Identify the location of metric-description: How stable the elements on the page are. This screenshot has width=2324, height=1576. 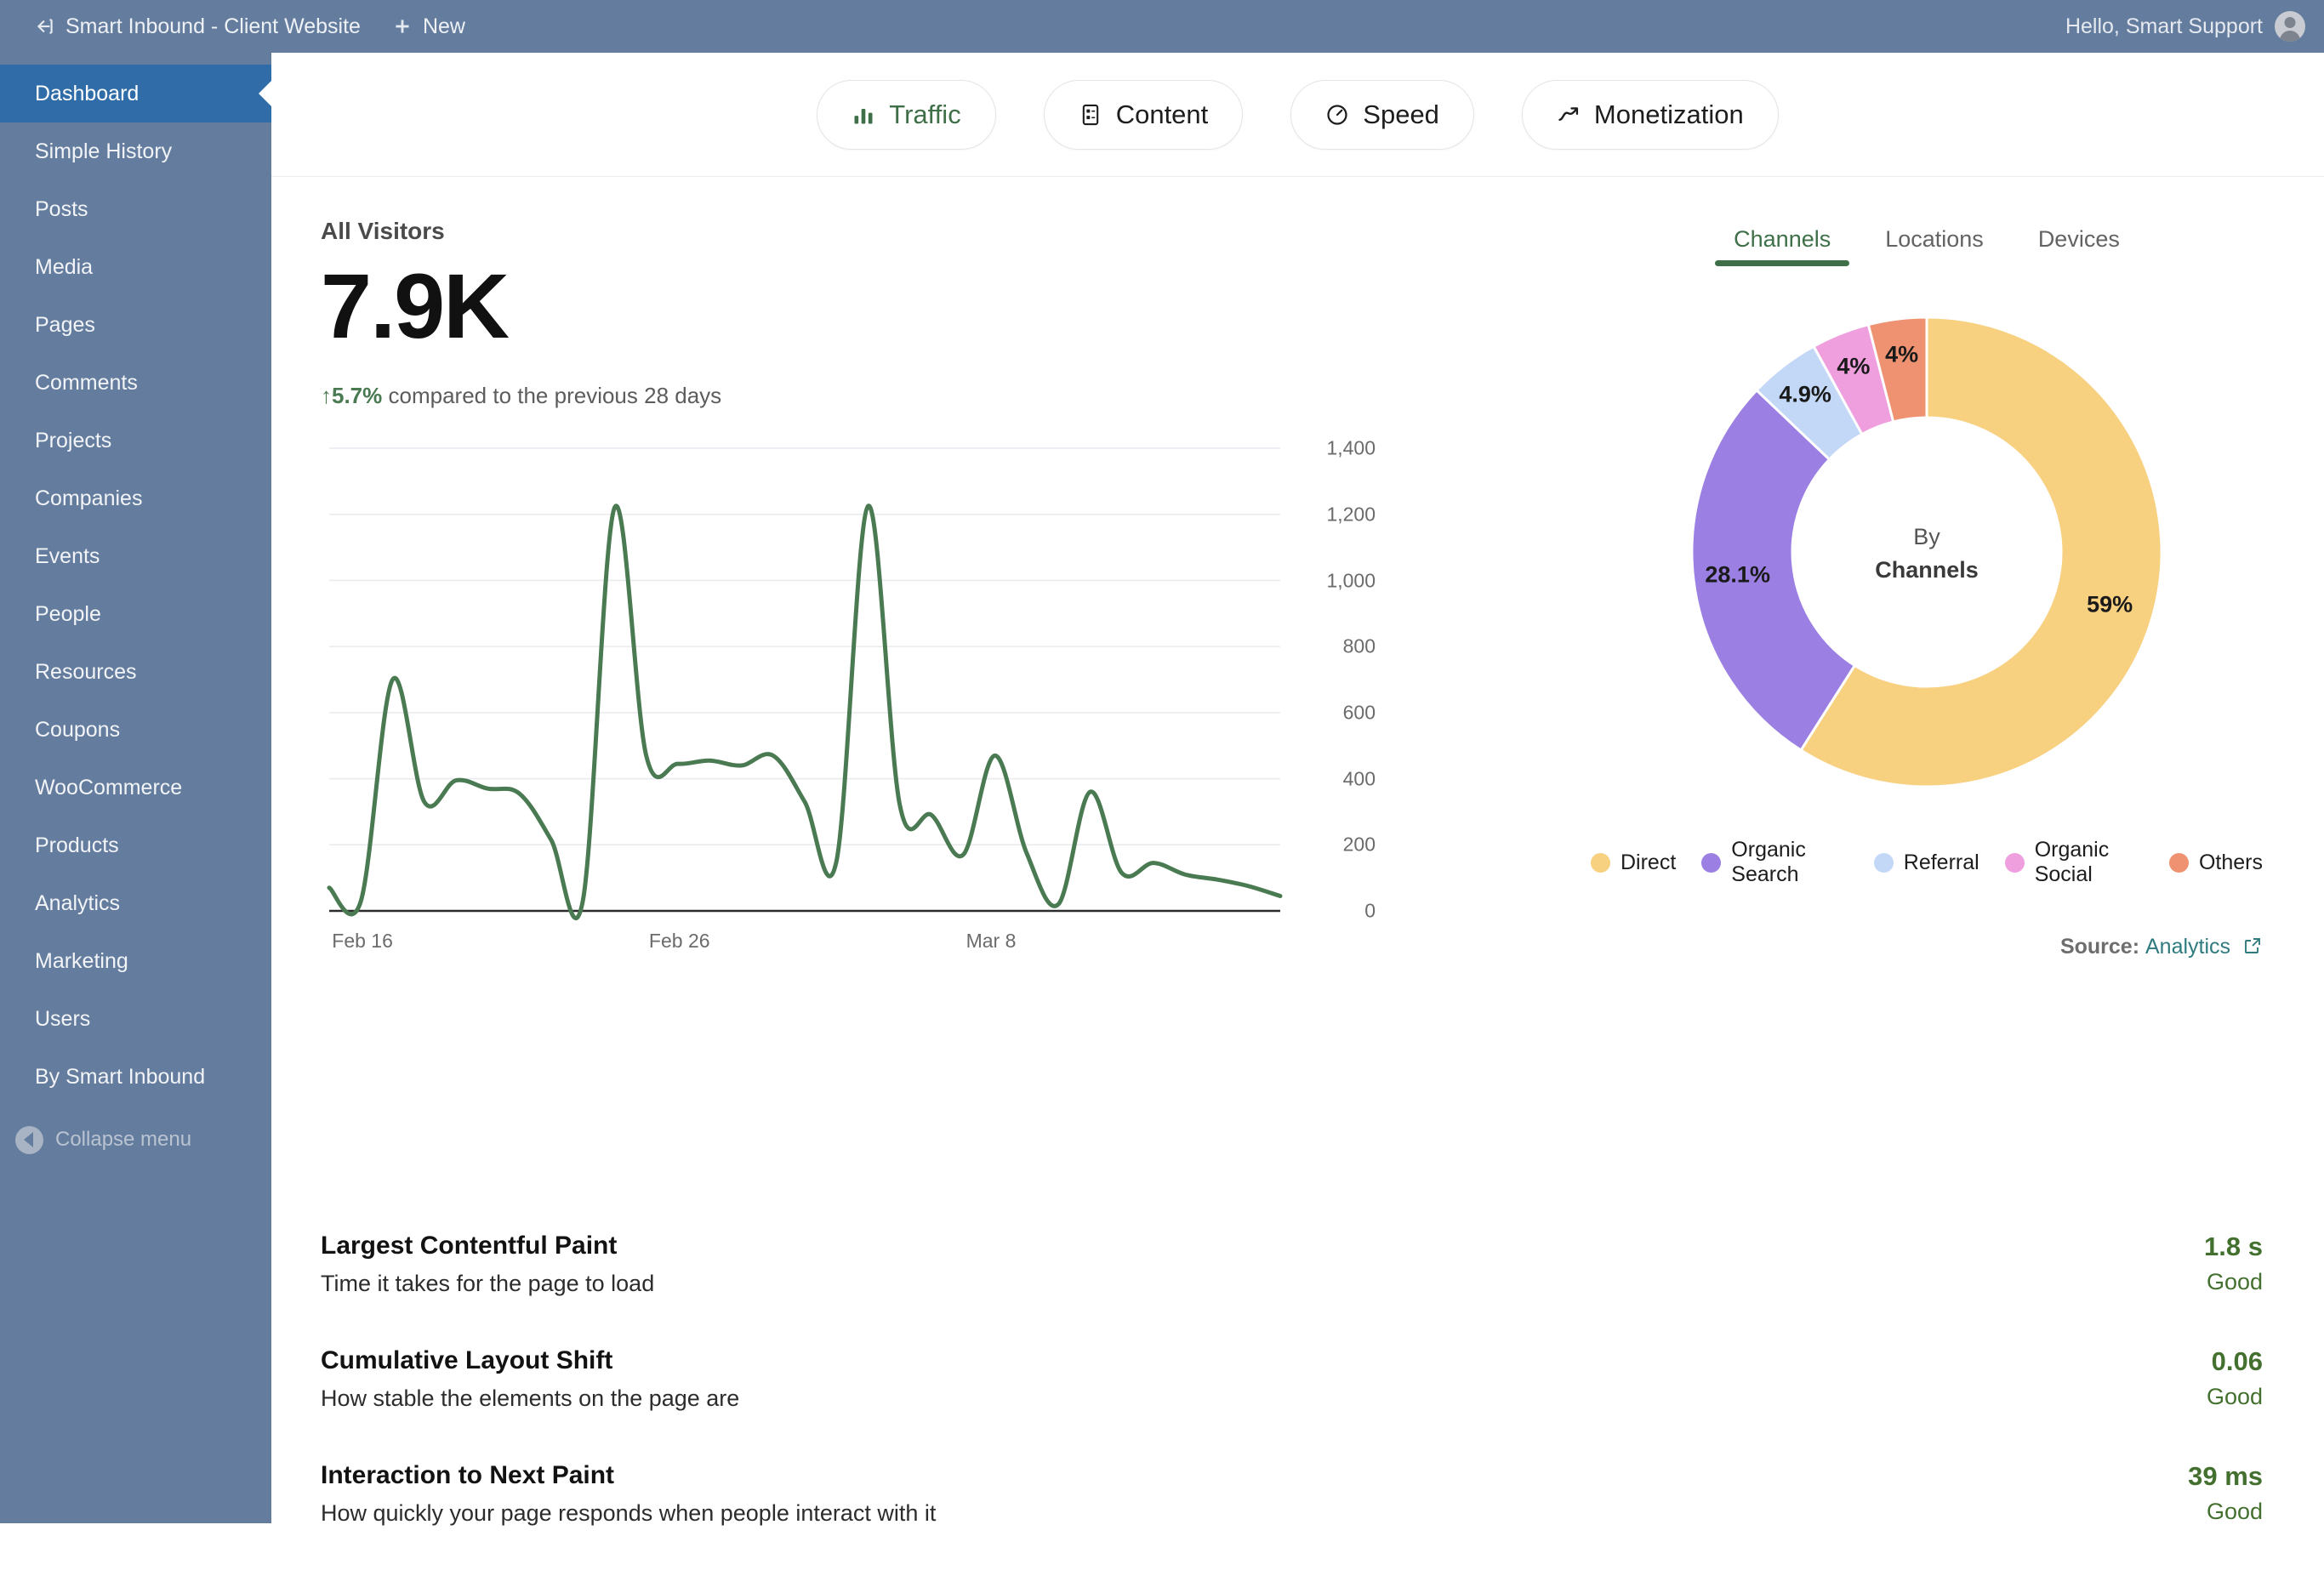
(531, 1398).